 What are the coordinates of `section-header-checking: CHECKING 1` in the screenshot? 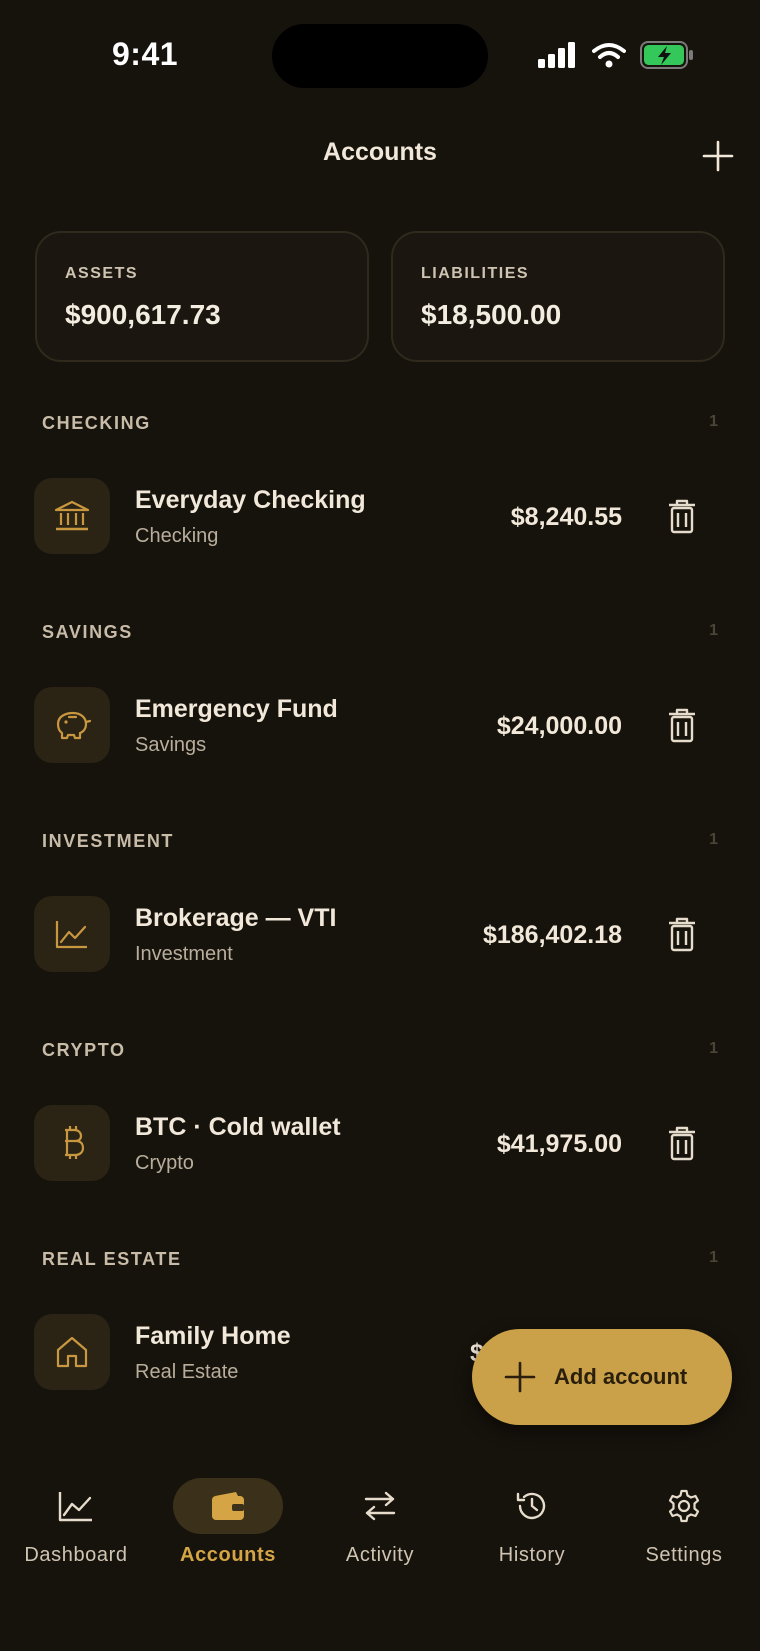 It's located at (380, 424).